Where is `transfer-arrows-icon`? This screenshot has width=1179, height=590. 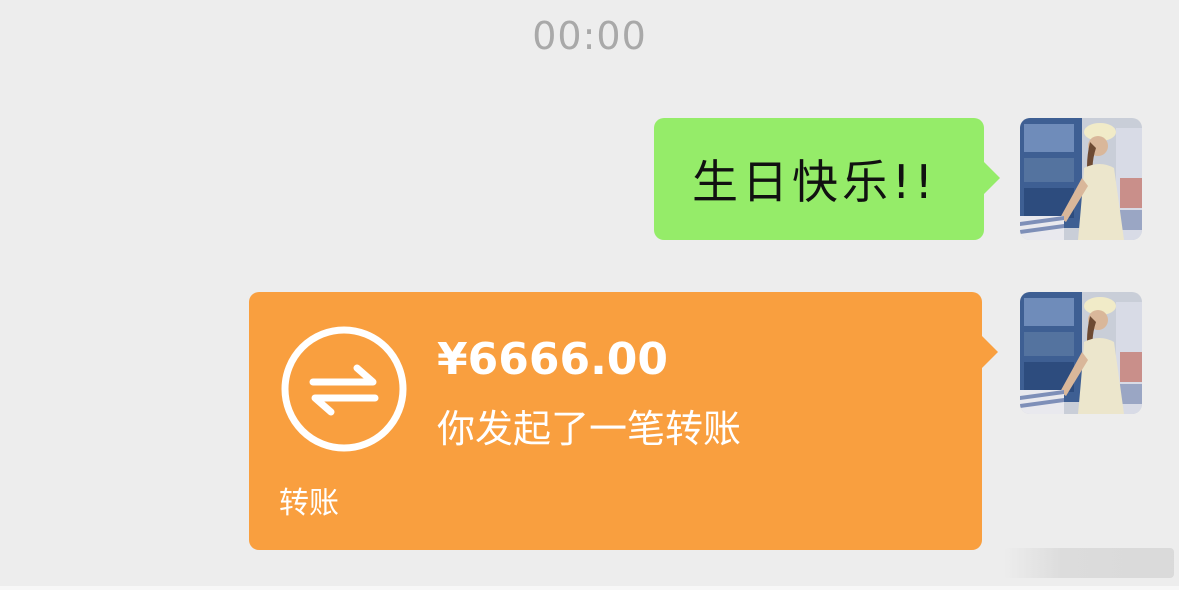
transfer-arrows-icon is located at coordinates (344, 389).